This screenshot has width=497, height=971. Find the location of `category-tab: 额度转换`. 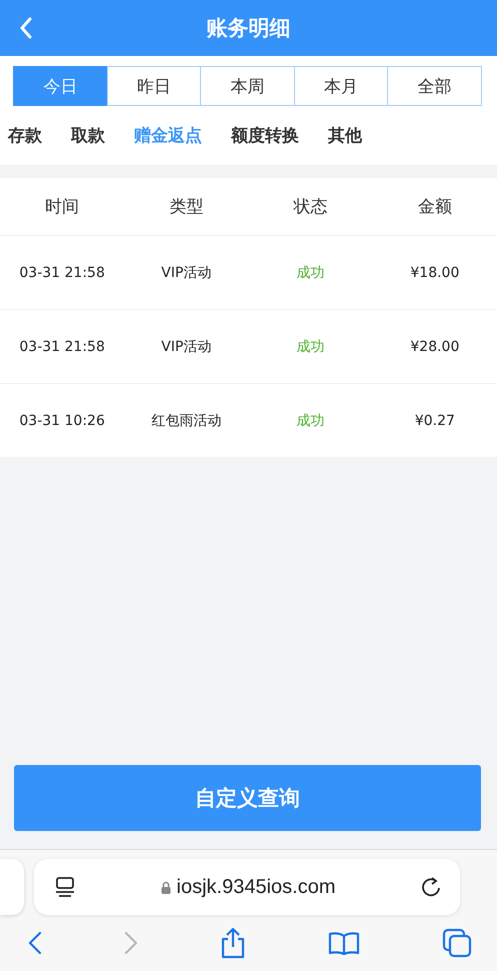

category-tab: 额度转换 is located at coordinates (261, 135).